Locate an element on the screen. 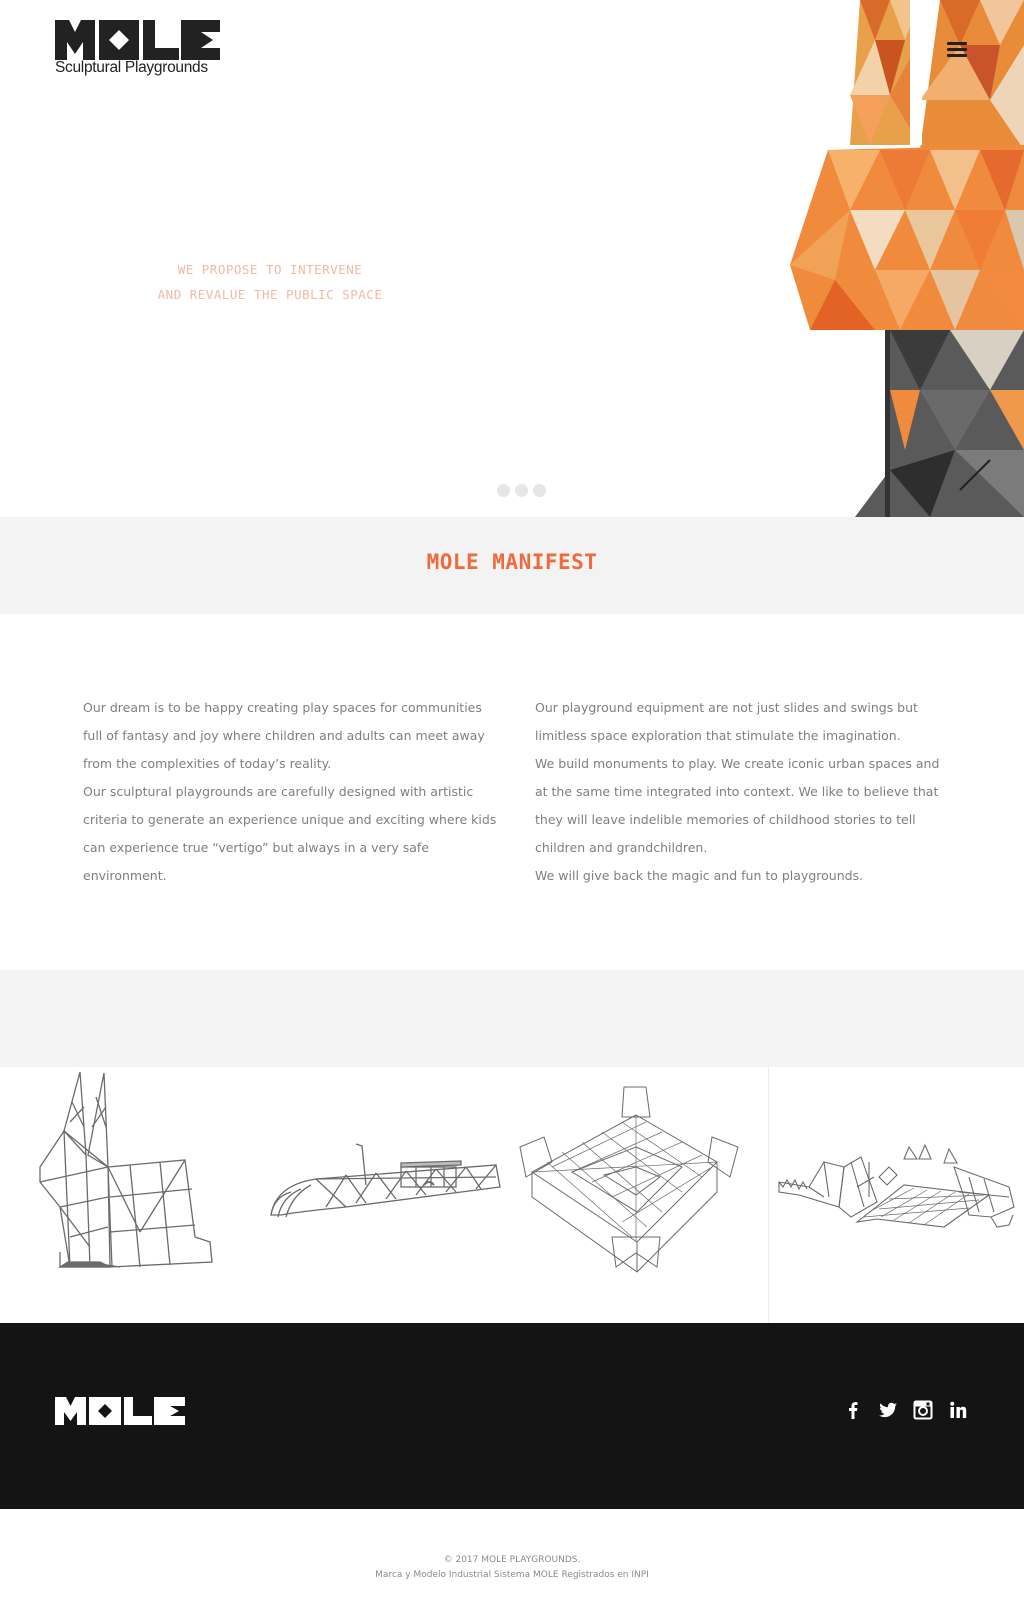  gallery-item-rabbit is located at coordinates (128, 1195).